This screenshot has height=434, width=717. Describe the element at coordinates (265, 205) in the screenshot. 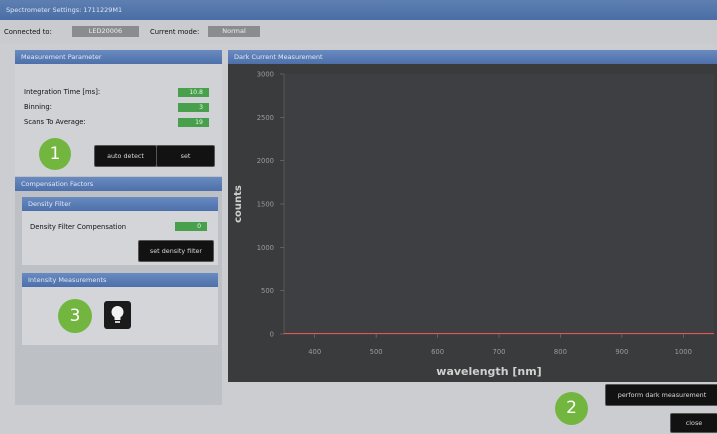

I see `y-tick-label: 1500` at that location.